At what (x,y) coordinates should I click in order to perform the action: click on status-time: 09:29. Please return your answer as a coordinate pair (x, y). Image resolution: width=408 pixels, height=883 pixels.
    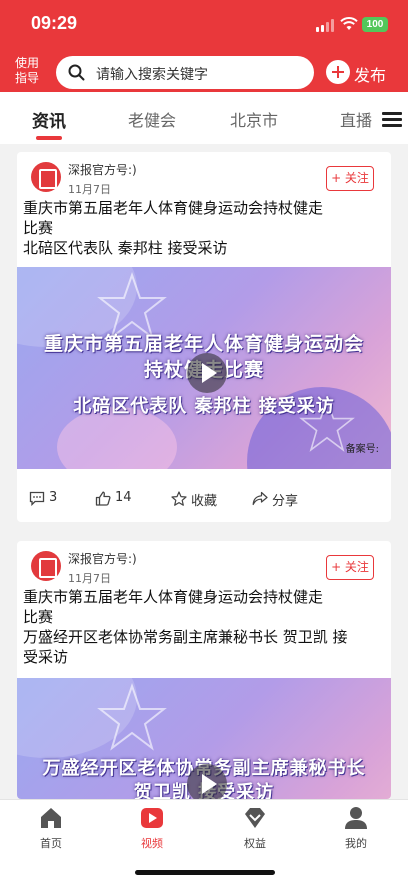
    Looking at the image, I should click on (54, 23).